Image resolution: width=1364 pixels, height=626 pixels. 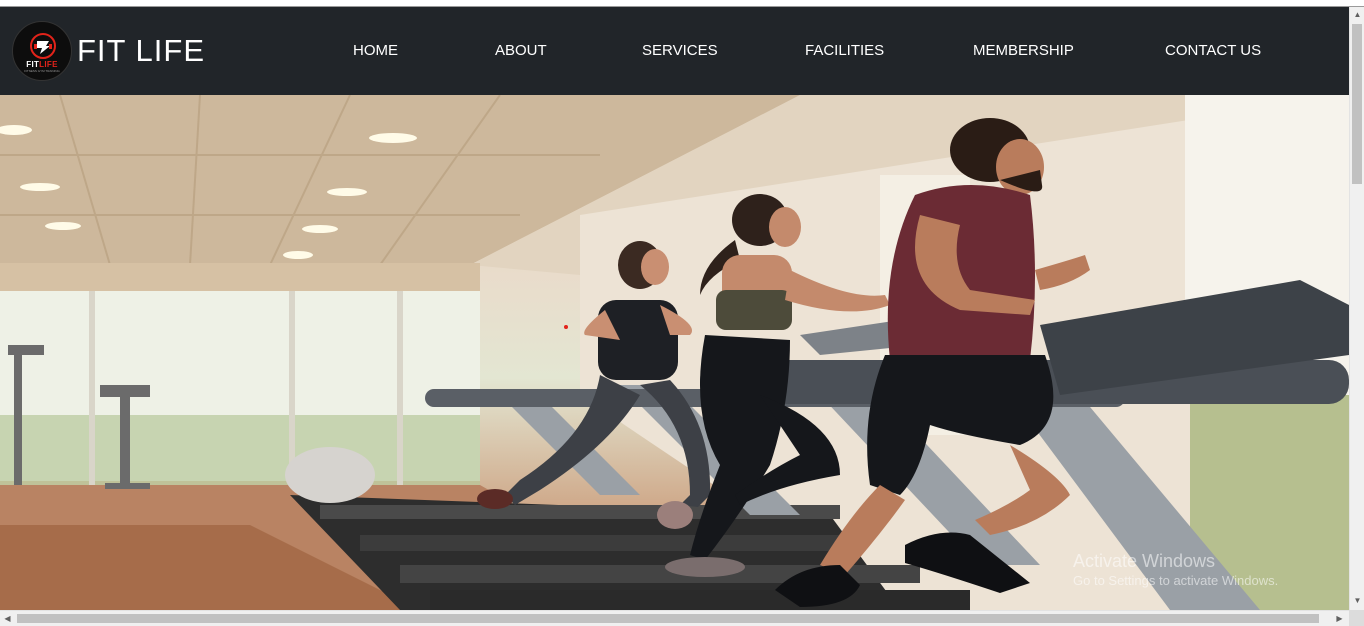 What do you see at coordinates (1144, 561) in the screenshot?
I see `watermark-title: Activate Windows` at bounding box center [1144, 561].